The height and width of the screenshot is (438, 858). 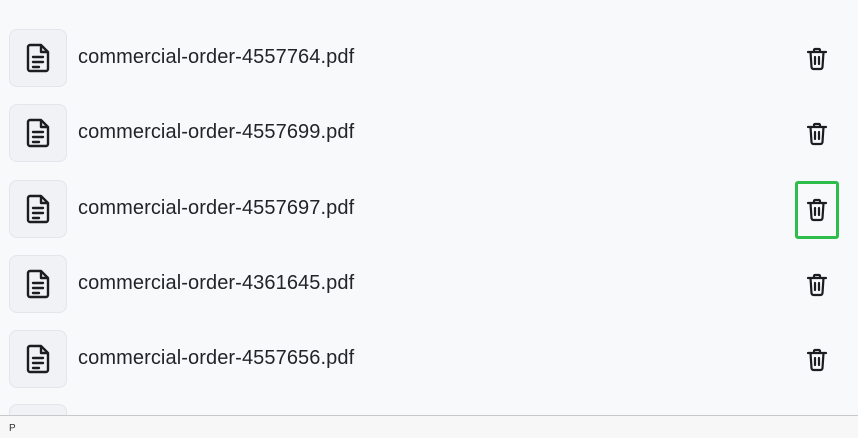 What do you see at coordinates (429, 426) in the screenshot?
I see `status-bar: P` at bounding box center [429, 426].